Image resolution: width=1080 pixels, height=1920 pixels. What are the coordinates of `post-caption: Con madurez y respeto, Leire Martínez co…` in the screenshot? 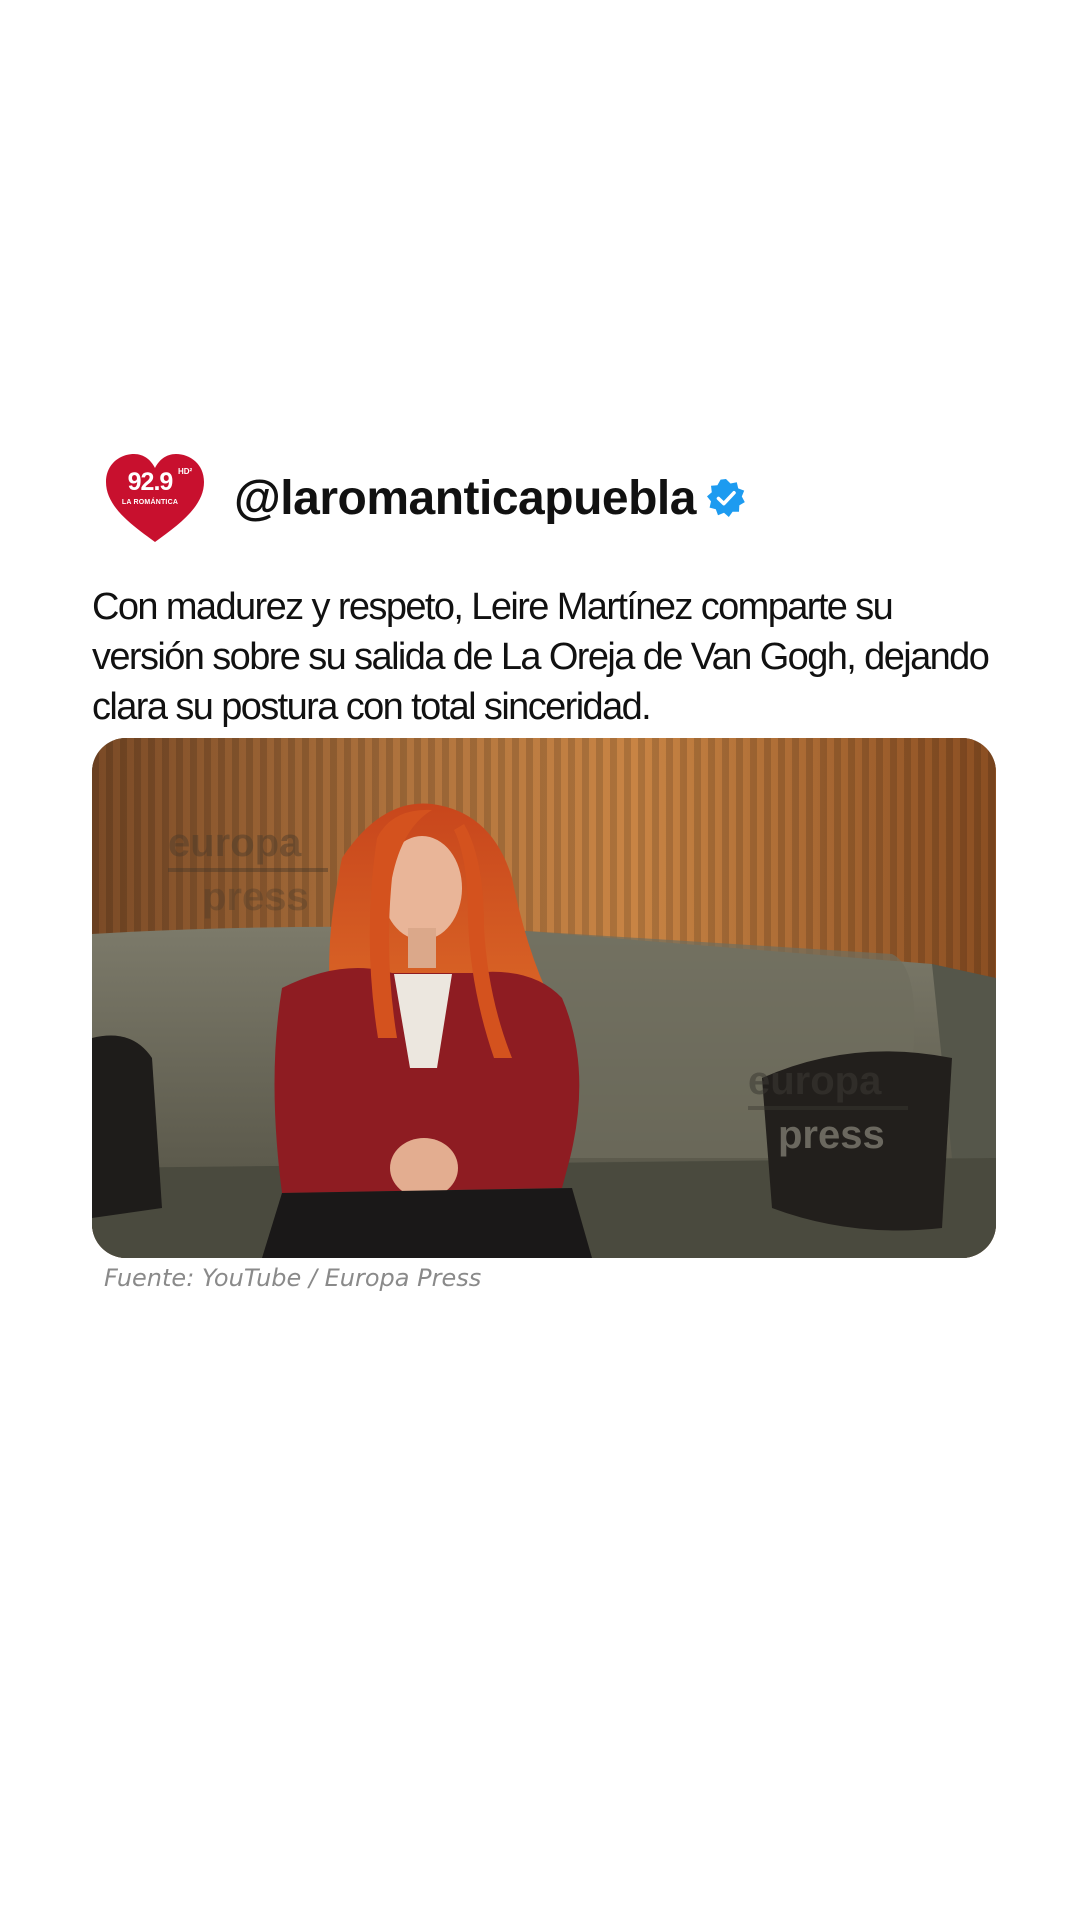 It's located at (541, 657).